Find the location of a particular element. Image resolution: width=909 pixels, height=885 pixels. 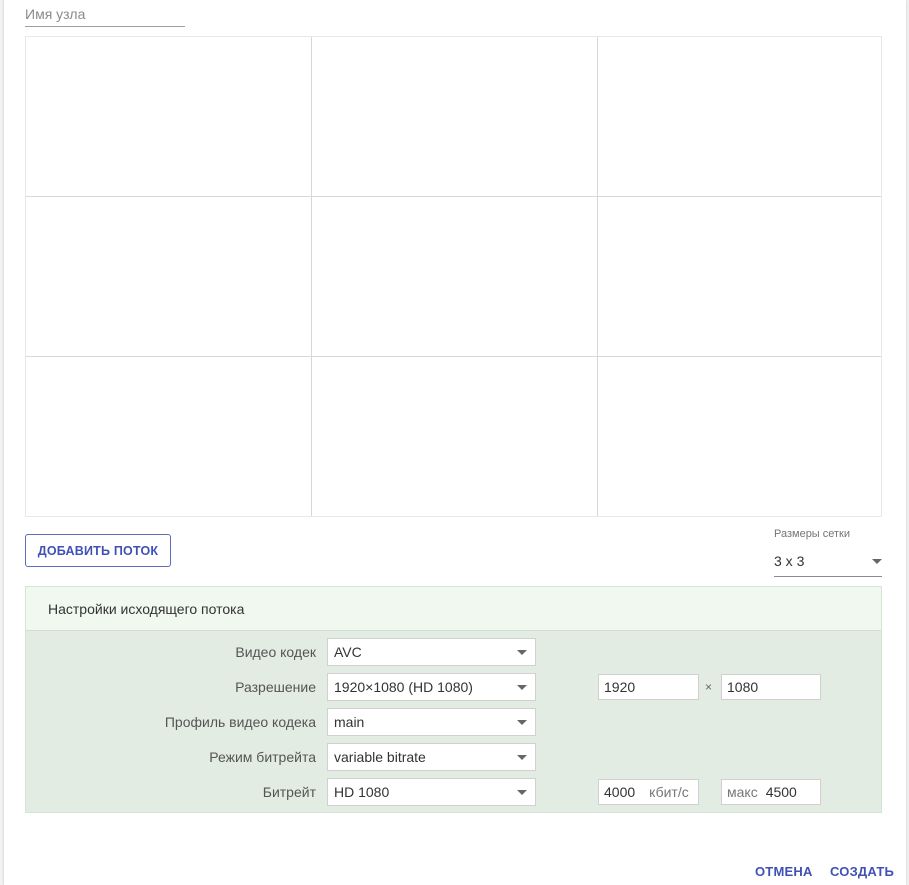

codec-profile-label: Профиль видео кодека is located at coordinates (240, 722).